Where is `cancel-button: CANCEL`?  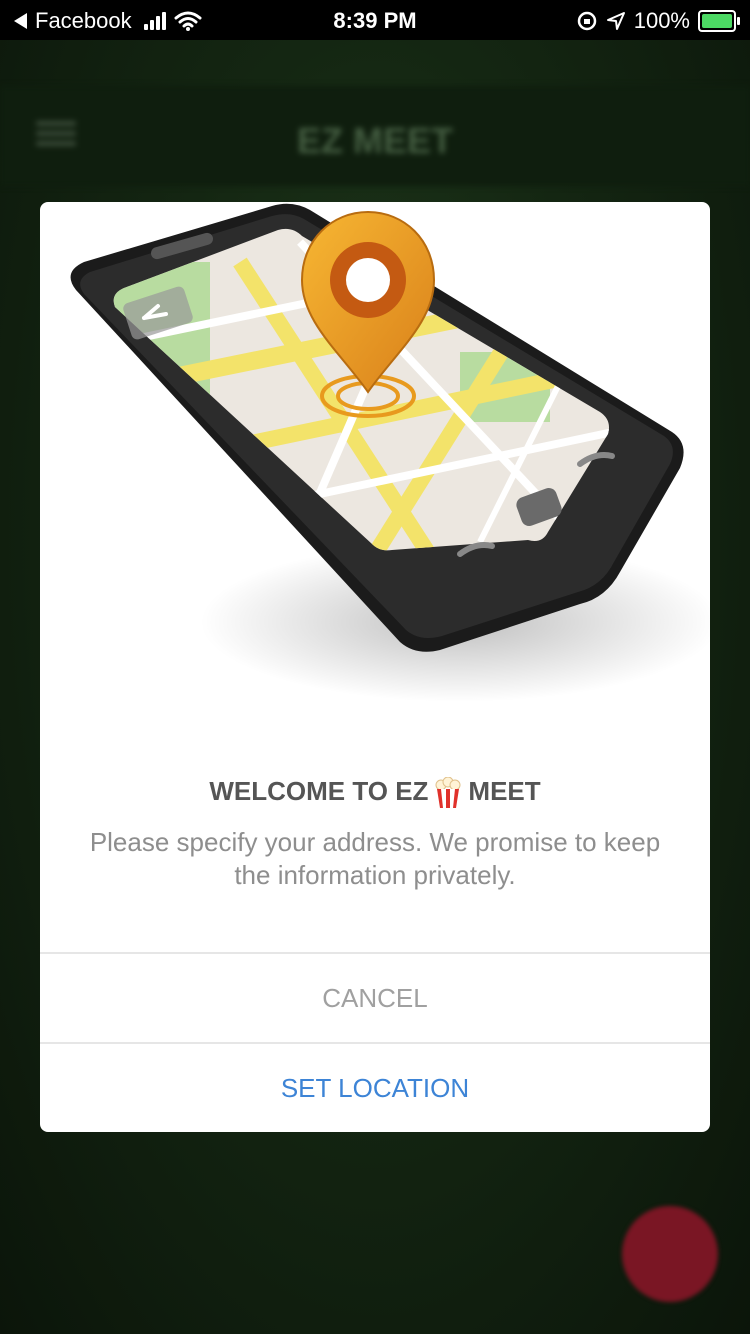
cancel-button: CANCEL is located at coordinates (375, 998).